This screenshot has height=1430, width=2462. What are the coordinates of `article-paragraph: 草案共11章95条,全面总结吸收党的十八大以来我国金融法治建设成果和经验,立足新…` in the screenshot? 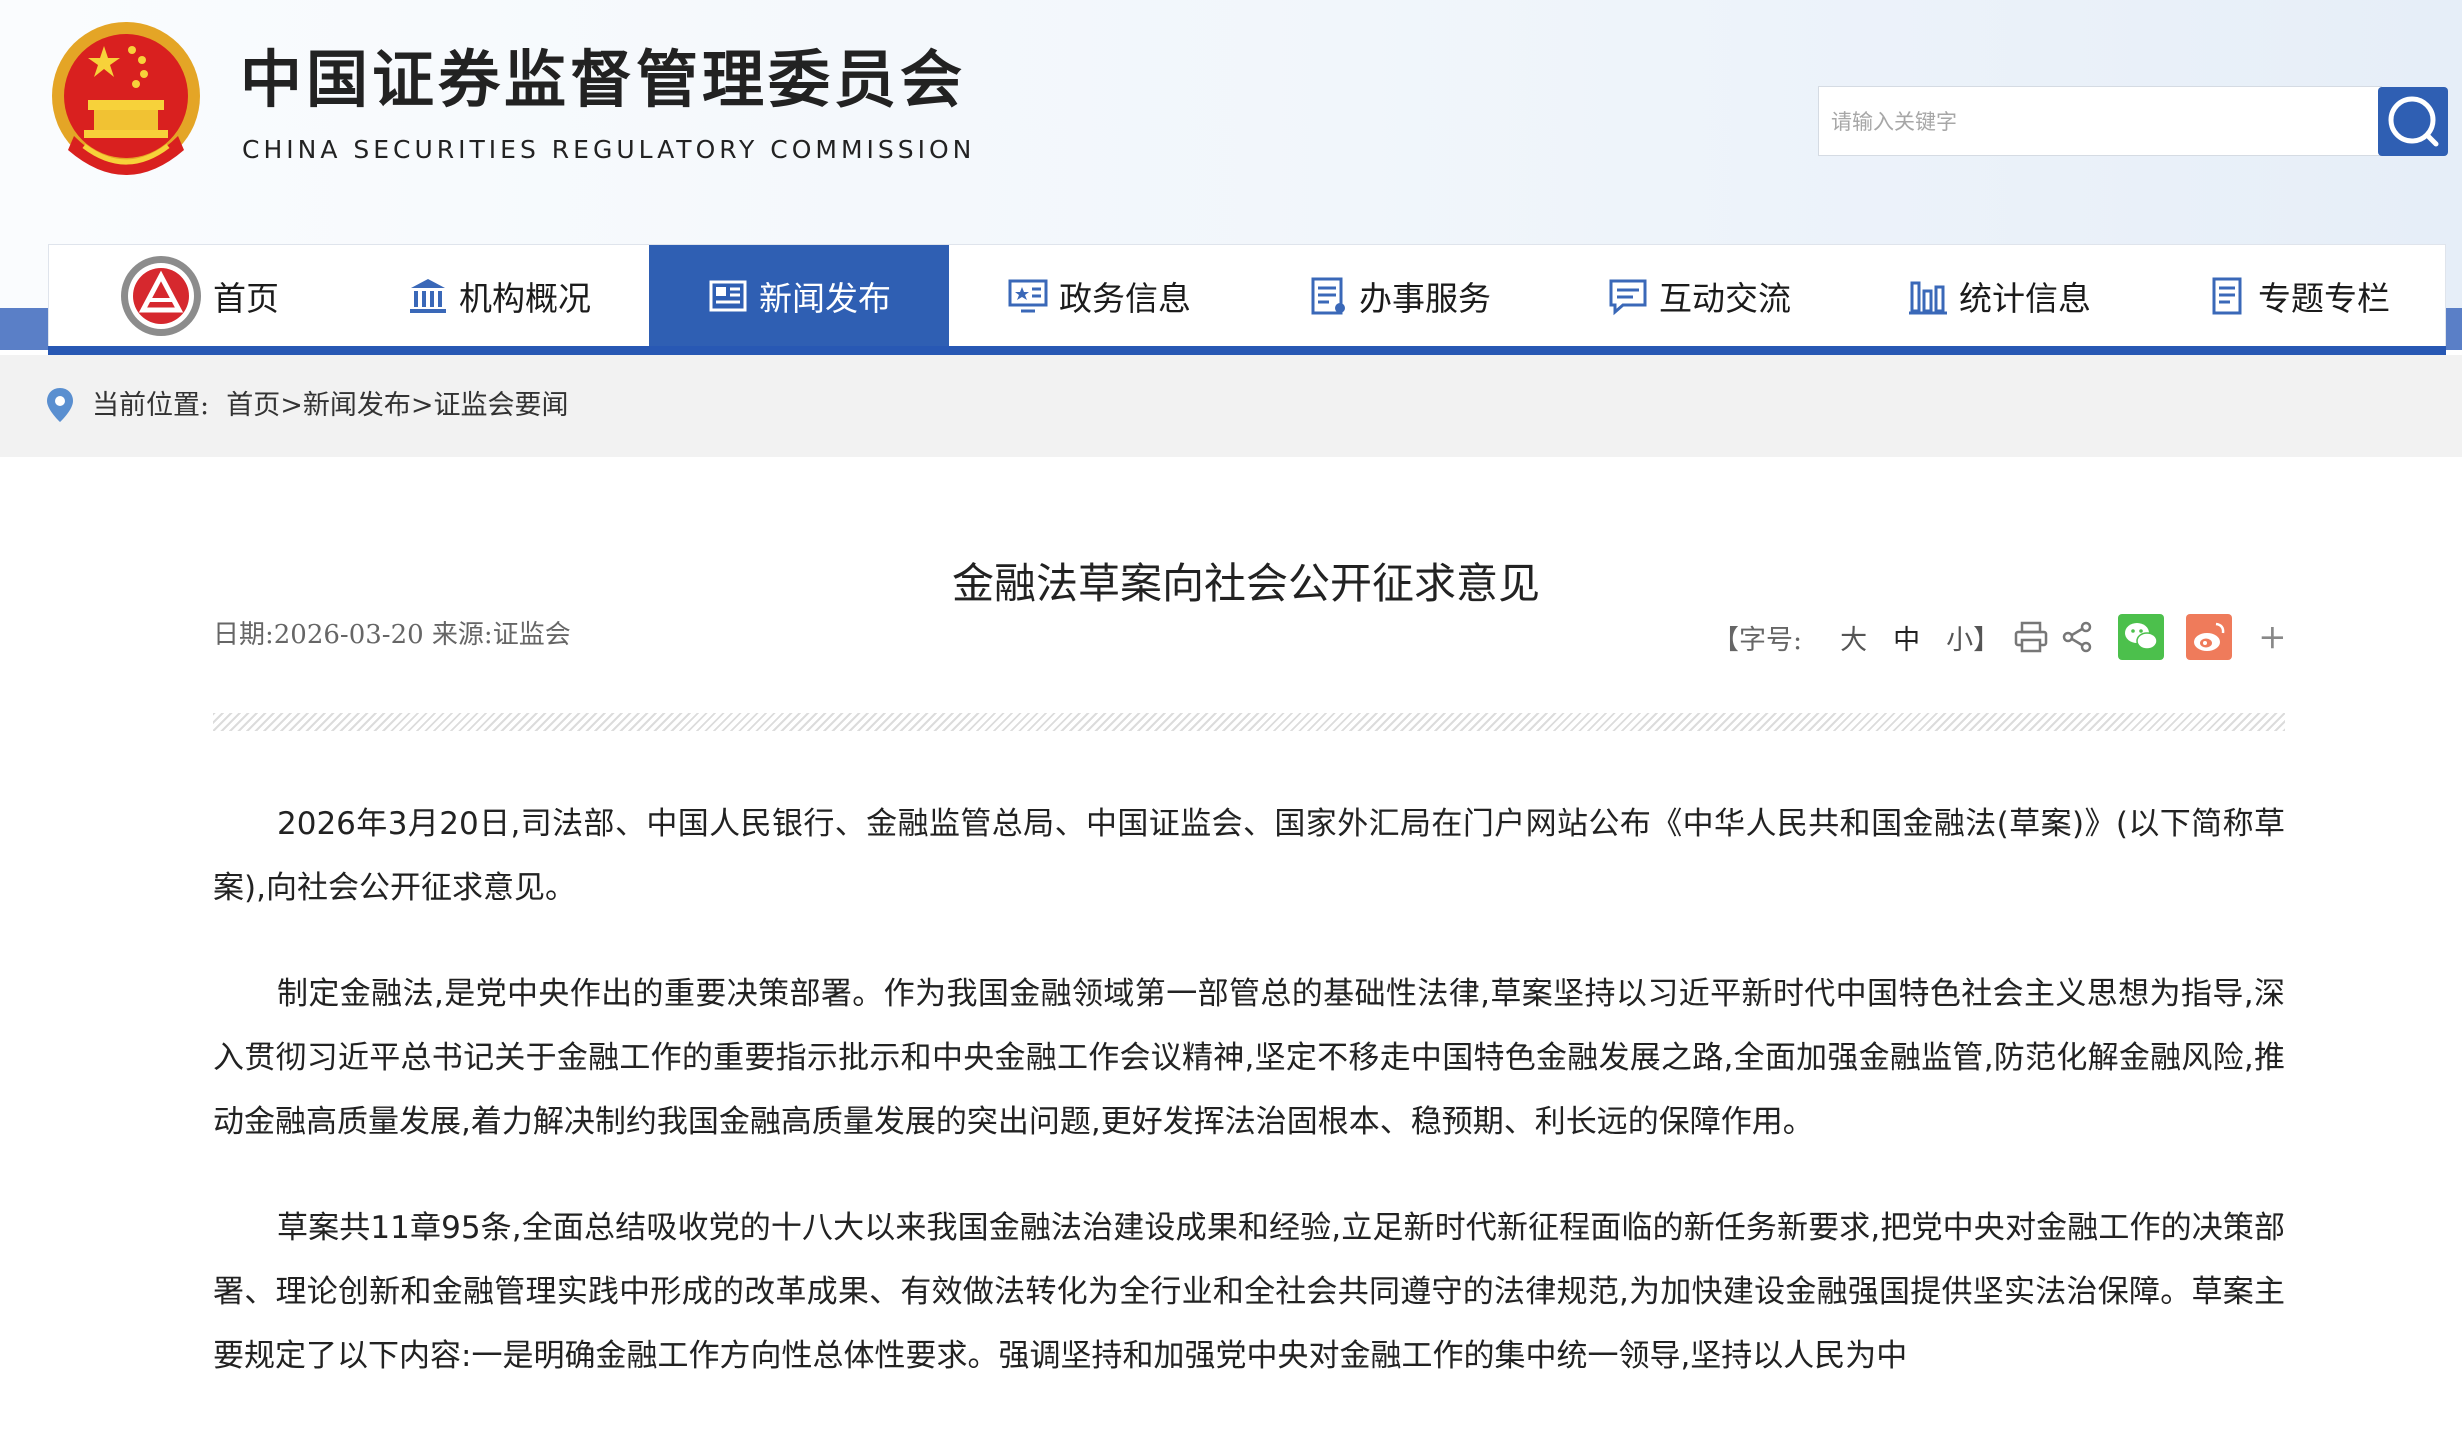 It's located at (1249, 1292).